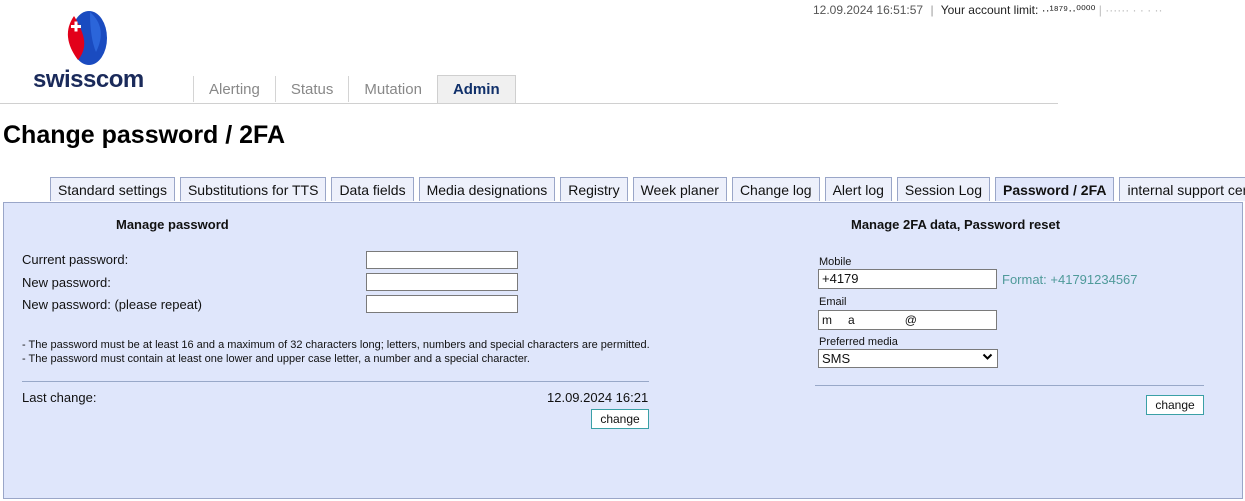  Describe the element at coordinates (75, 259) in the screenshot. I see `current-password-label: Current password:` at that location.